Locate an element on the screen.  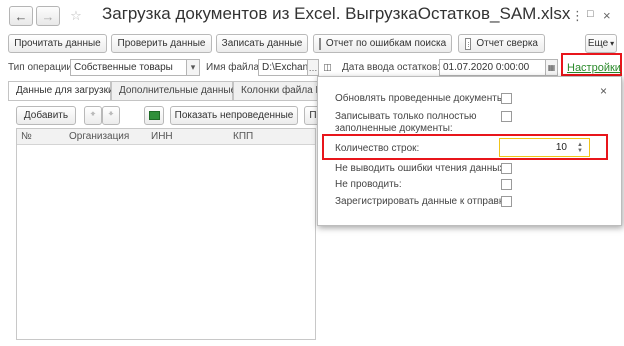
move-up-button: 🠹 is located at coordinates (93, 115).